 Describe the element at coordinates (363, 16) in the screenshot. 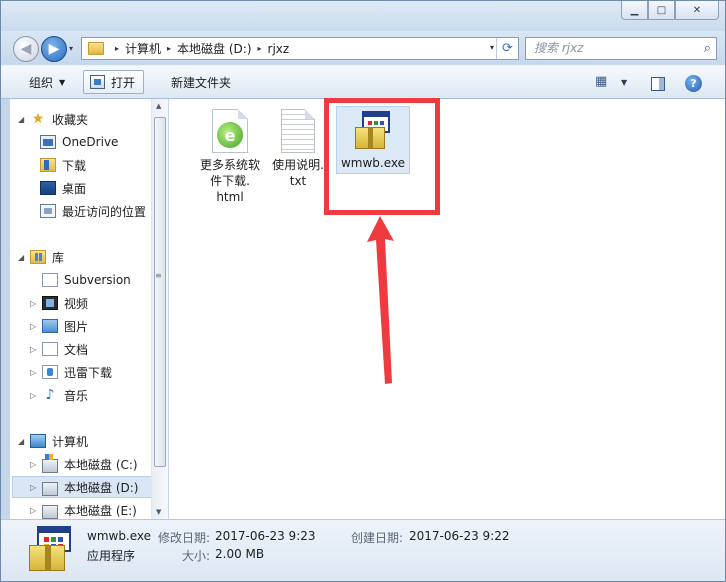

I see `title-bar: ▁ □ ✕` at that location.